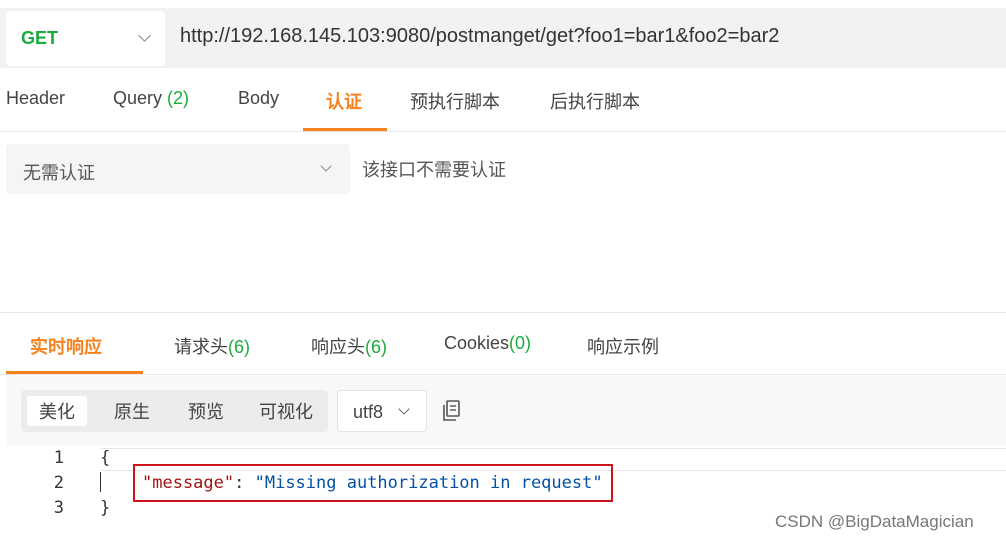 The image size is (1006, 542). Describe the element at coordinates (434, 170) in the screenshot. I see `auth-hint: 该接口不需要认证` at that location.